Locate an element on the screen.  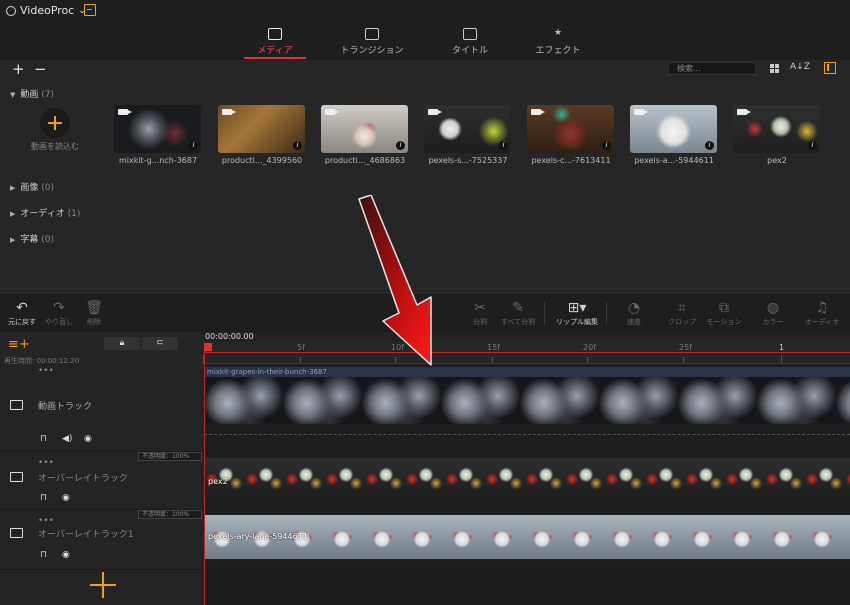
tab-label: トランジション is located at coordinates (372, 51).